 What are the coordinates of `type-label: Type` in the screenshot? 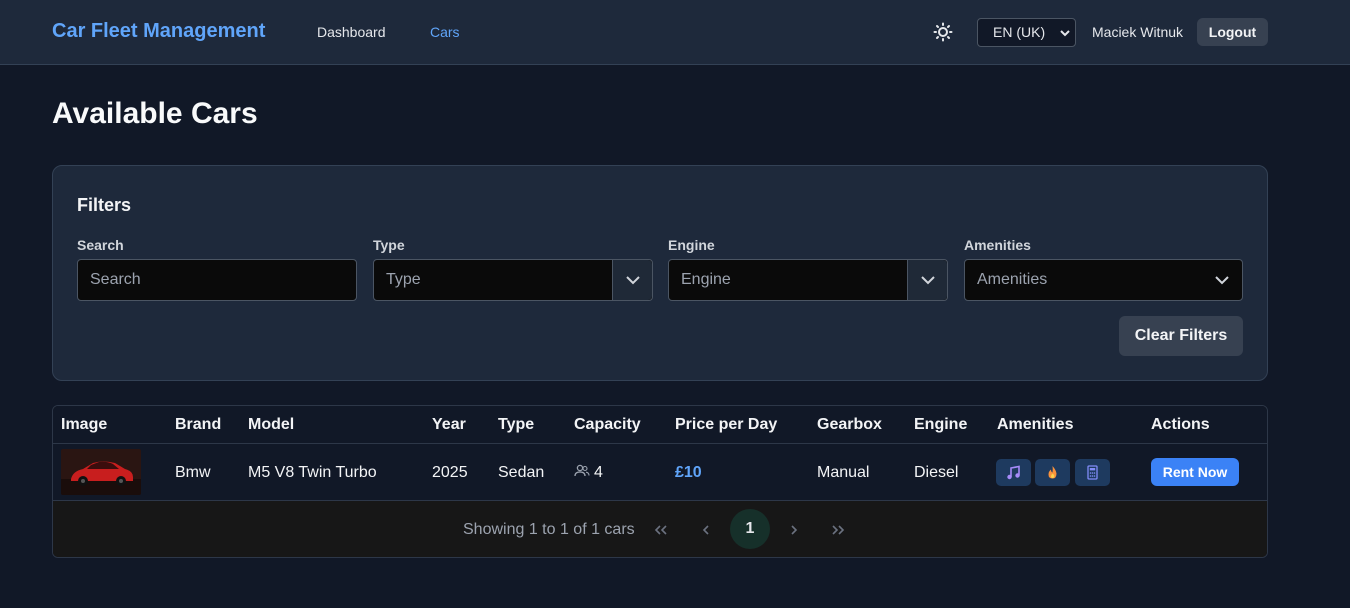 It's located at (389, 245).